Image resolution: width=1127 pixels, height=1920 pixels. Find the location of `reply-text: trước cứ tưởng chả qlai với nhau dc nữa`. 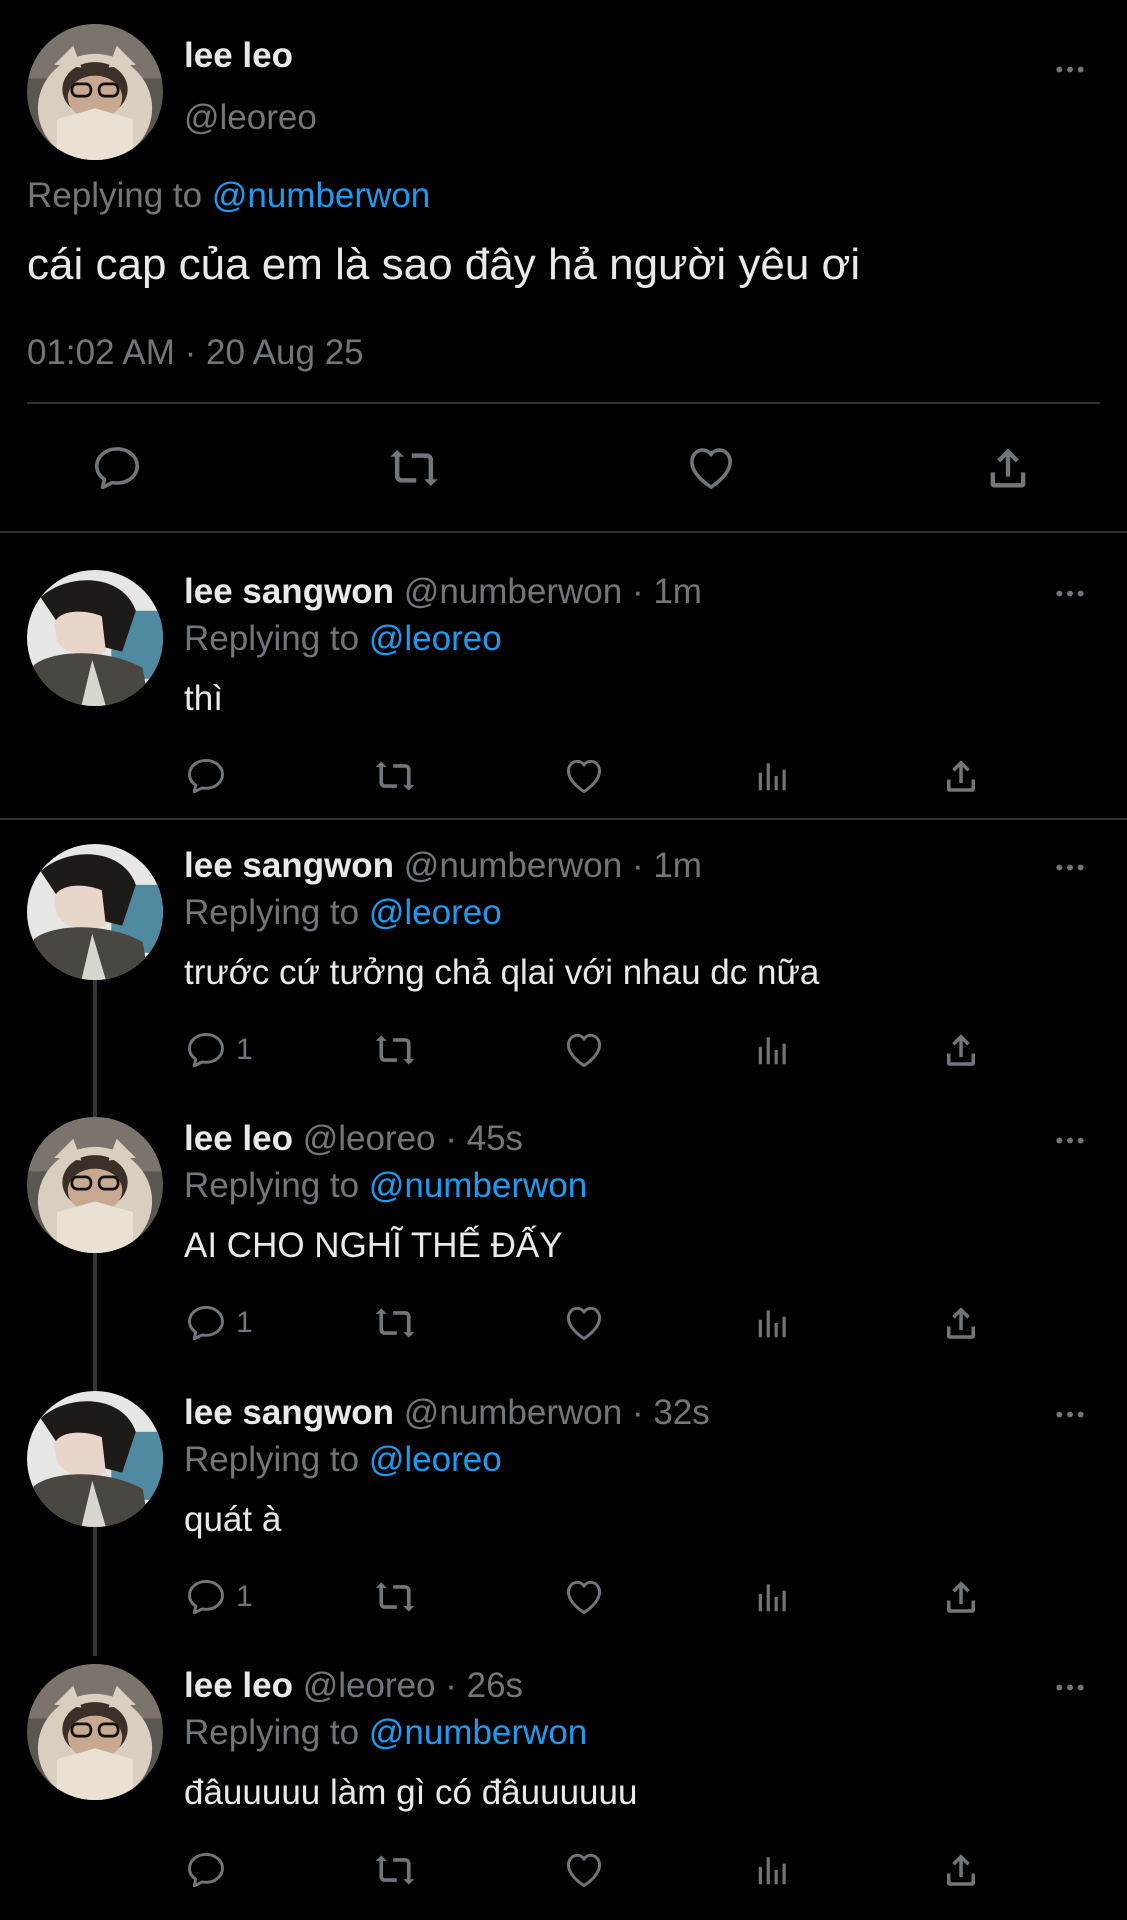

reply-text: trước cứ tưởng chả qlai với nhau dc nữa is located at coordinates (502, 972).